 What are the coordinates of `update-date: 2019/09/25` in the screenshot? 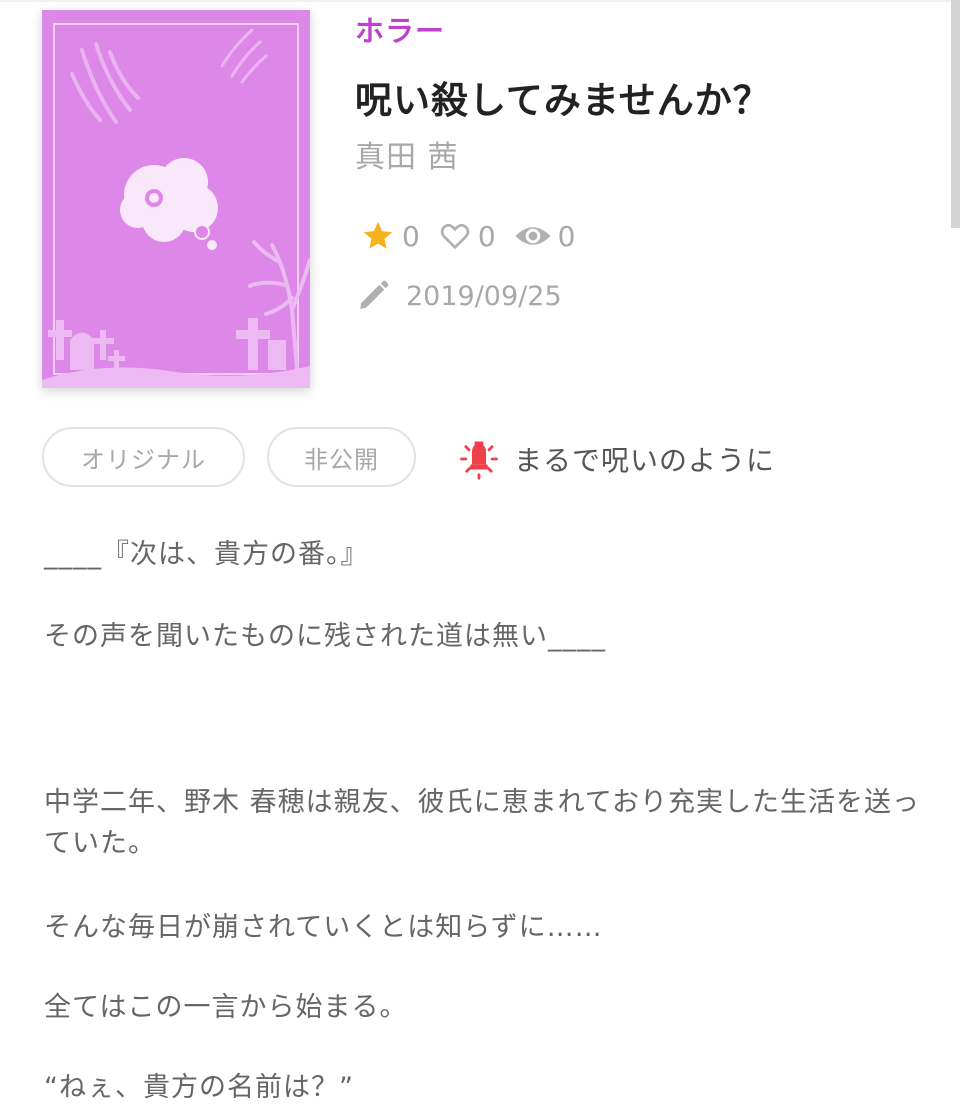 It's located at (459, 296).